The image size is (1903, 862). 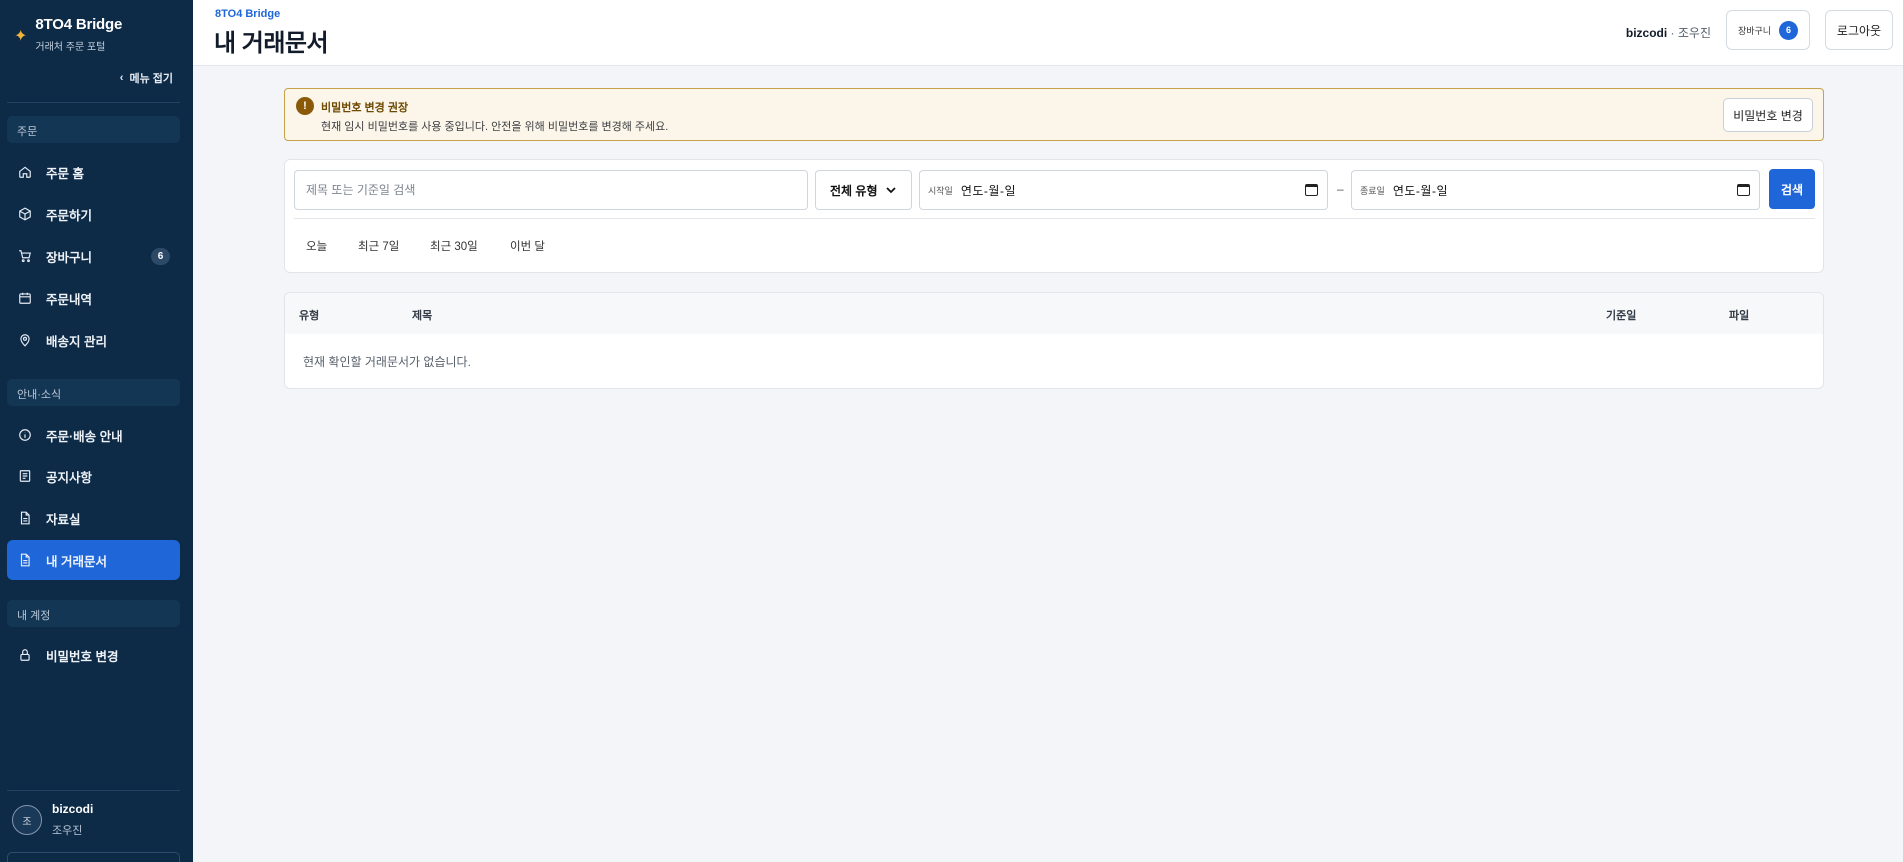 I want to click on user-name: 조우진, so click(x=67, y=831).